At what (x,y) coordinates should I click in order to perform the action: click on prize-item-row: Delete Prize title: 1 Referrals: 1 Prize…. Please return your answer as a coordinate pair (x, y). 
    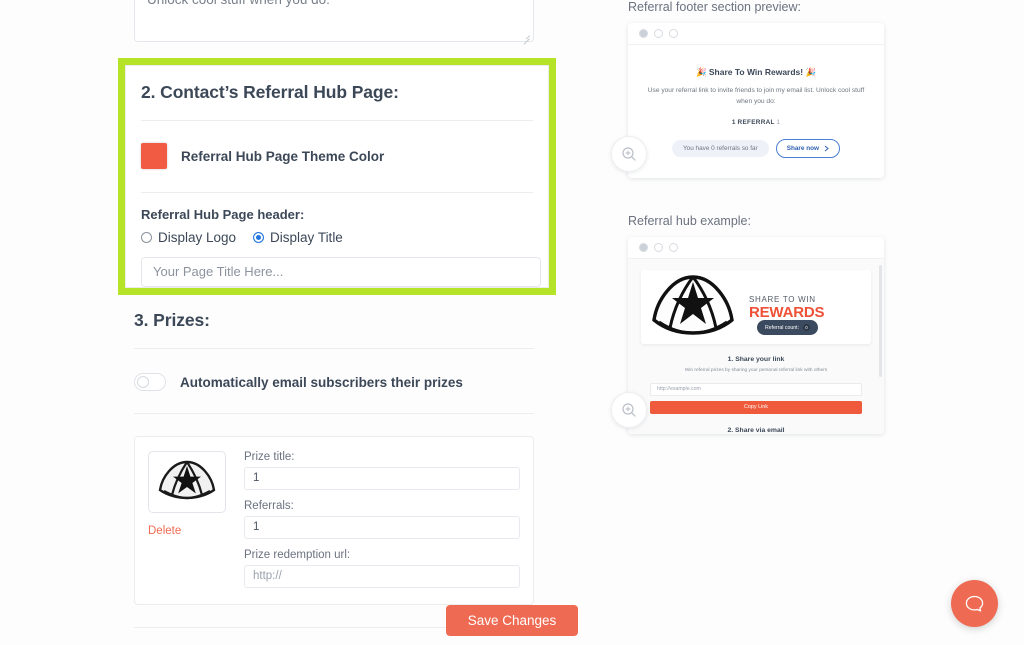
    Looking at the image, I should click on (334, 520).